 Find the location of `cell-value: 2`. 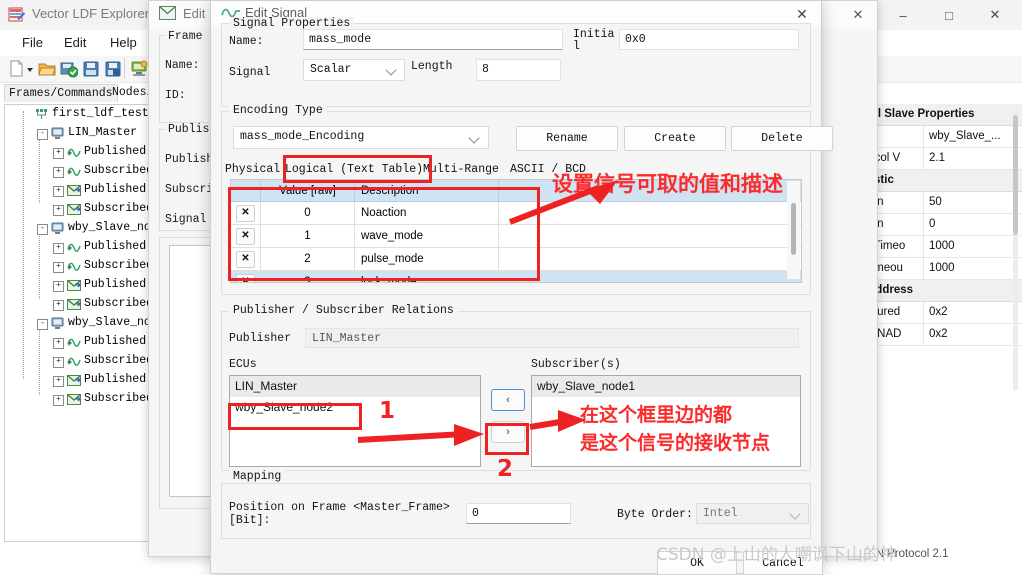

cell-value: 2 is located at coordinates (308, 259).